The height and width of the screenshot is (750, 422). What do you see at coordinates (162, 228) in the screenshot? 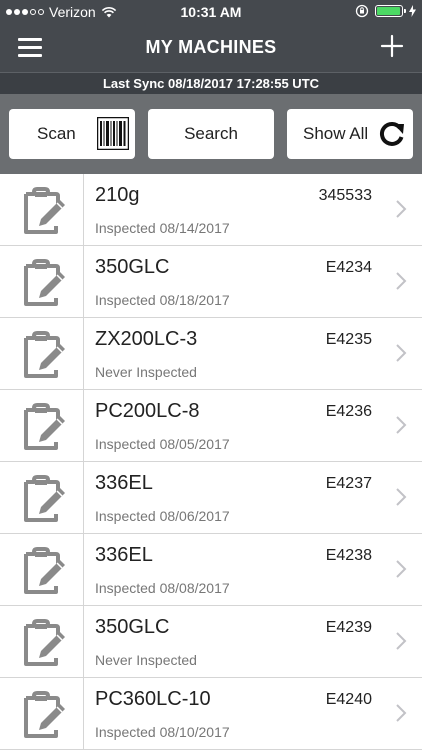
I see `inspection-status: Inspected 08/14/2017` at bounding box center [162, 228].